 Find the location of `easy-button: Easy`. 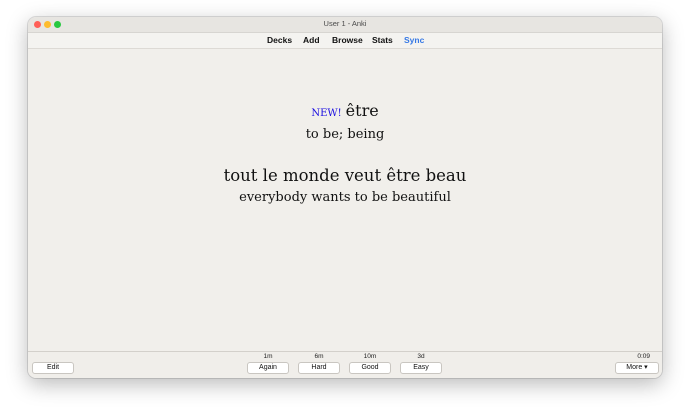

easy-button: Easy is located at coordinates (421, 368).